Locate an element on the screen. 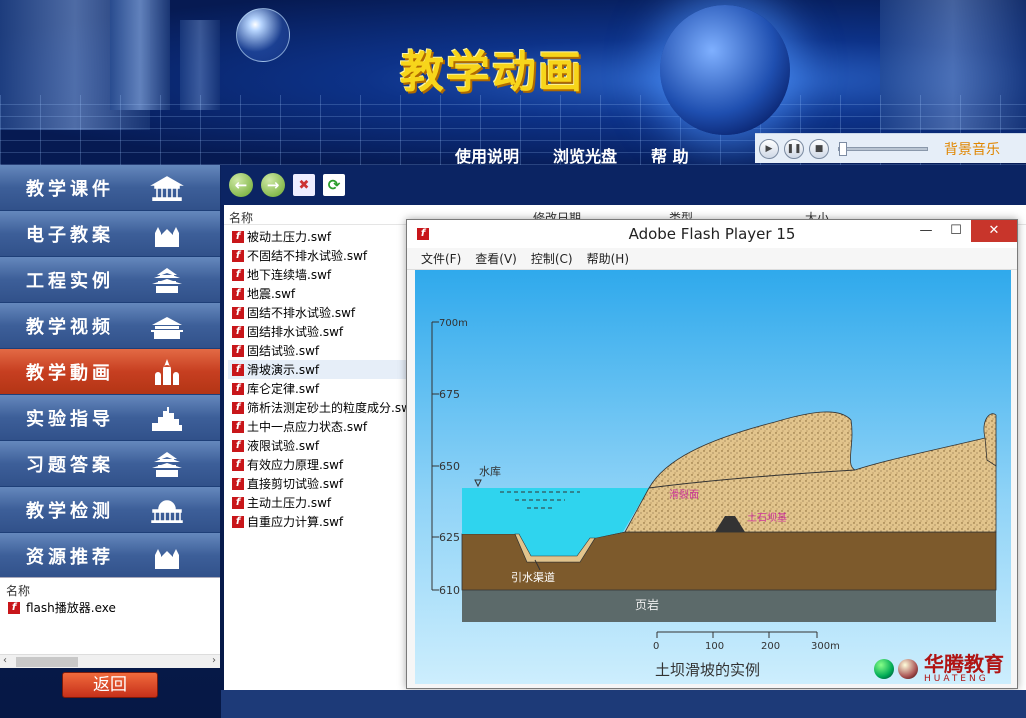 The width and height of the screenshot is (1026, 718). channel-label: 引水渠道 is located at coordinates (533, 577).